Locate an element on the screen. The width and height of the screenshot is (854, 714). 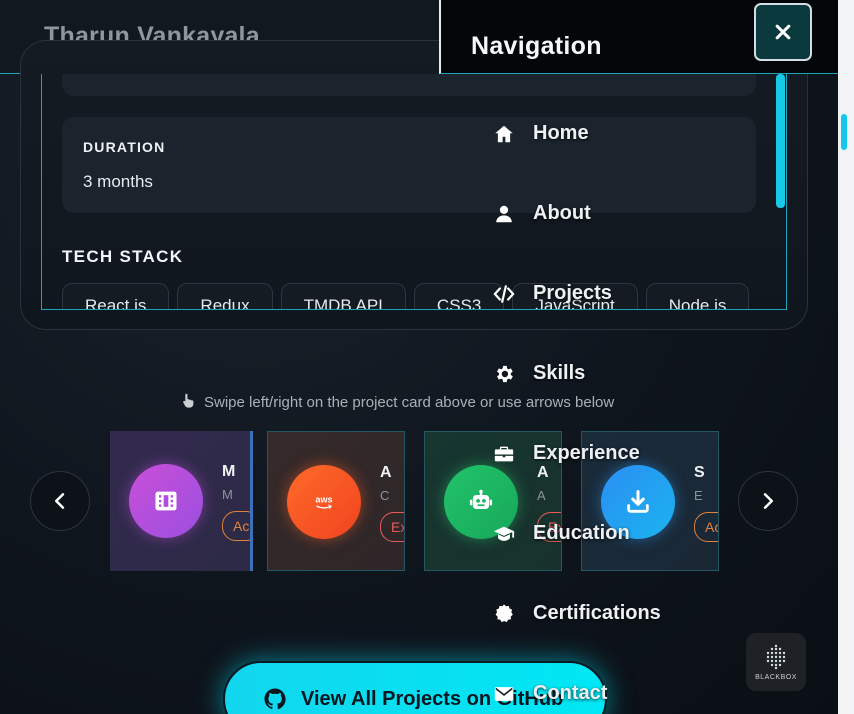
home-icon is located at coordinates (503, 133).